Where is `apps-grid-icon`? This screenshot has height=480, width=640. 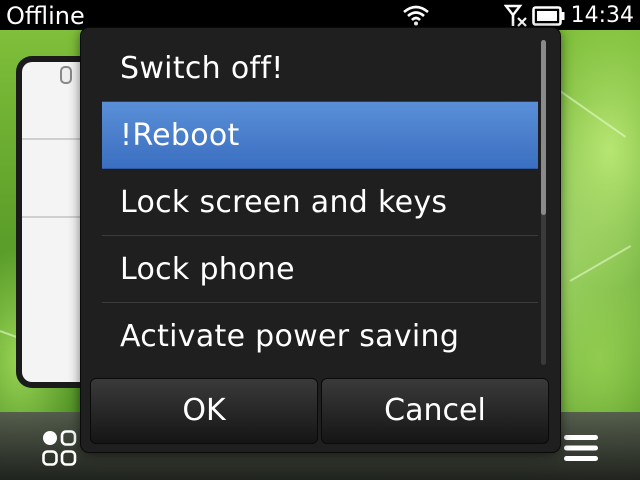
apps-grid-icon is located at coordinates (60, 450).